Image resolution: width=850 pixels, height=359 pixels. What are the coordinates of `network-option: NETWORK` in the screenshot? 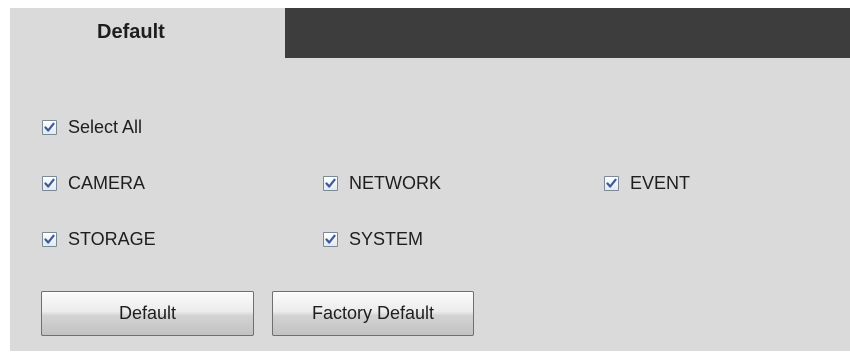 It's located at (382, 183).